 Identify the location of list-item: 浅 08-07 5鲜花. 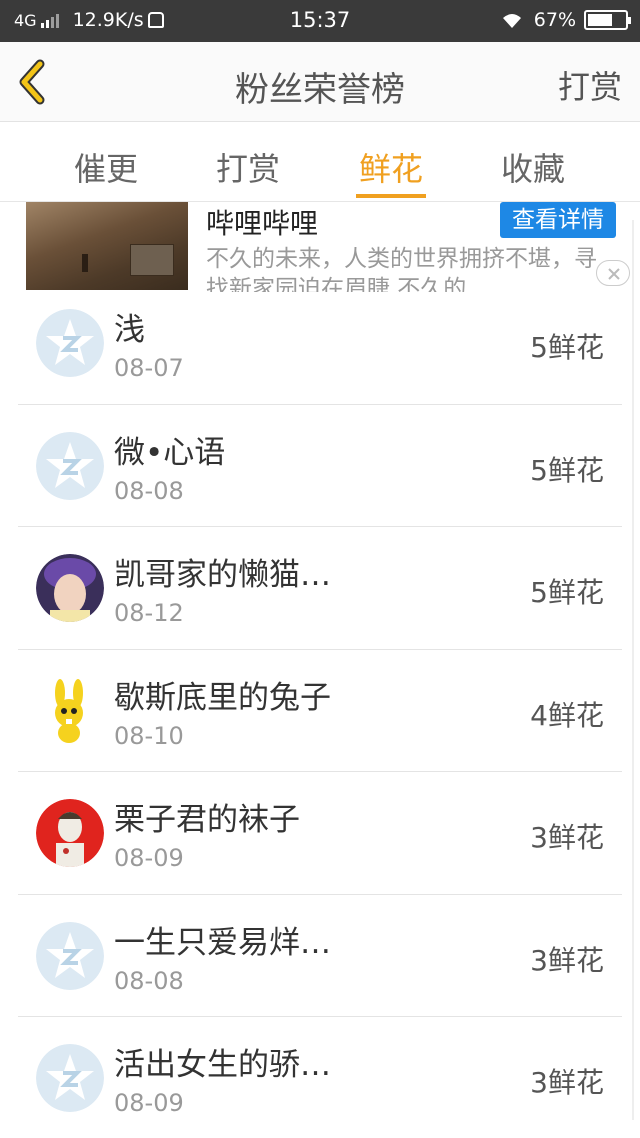
(320, 343).